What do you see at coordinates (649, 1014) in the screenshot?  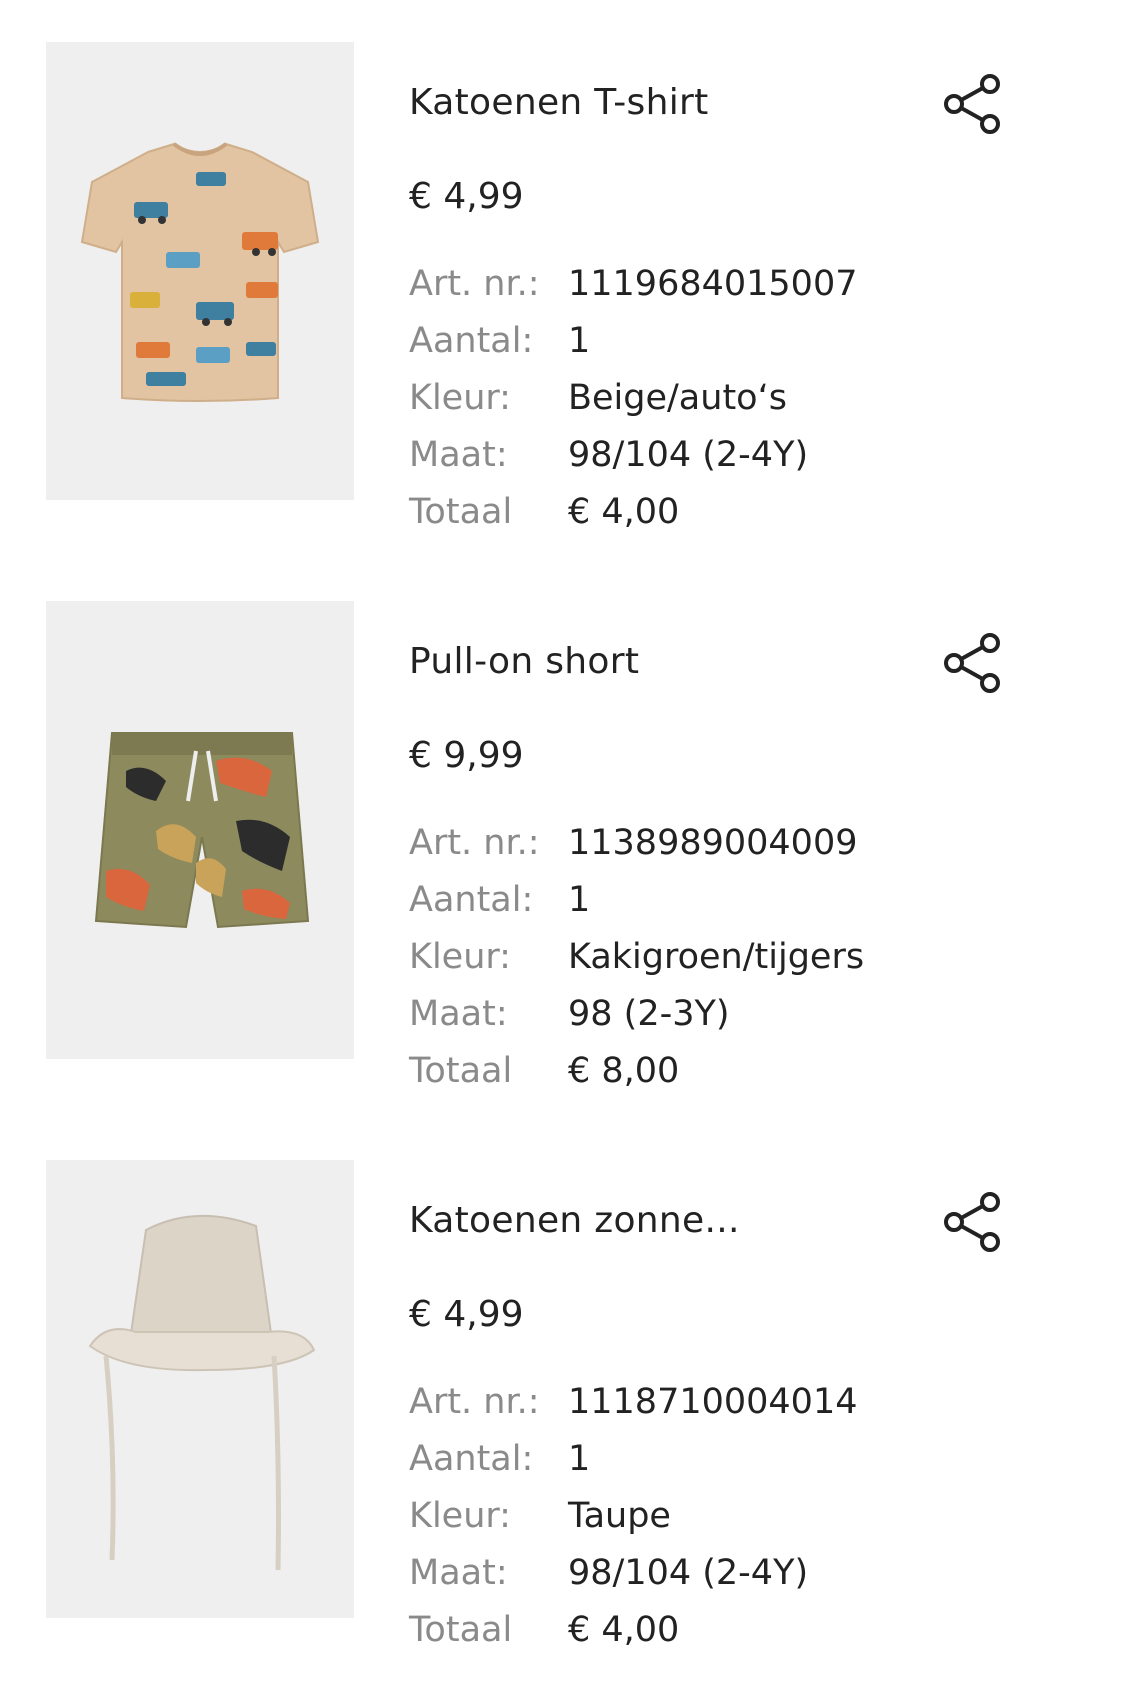 I see `maat-value: 98 (2-3Y)` at bounding box center [649, 1014].